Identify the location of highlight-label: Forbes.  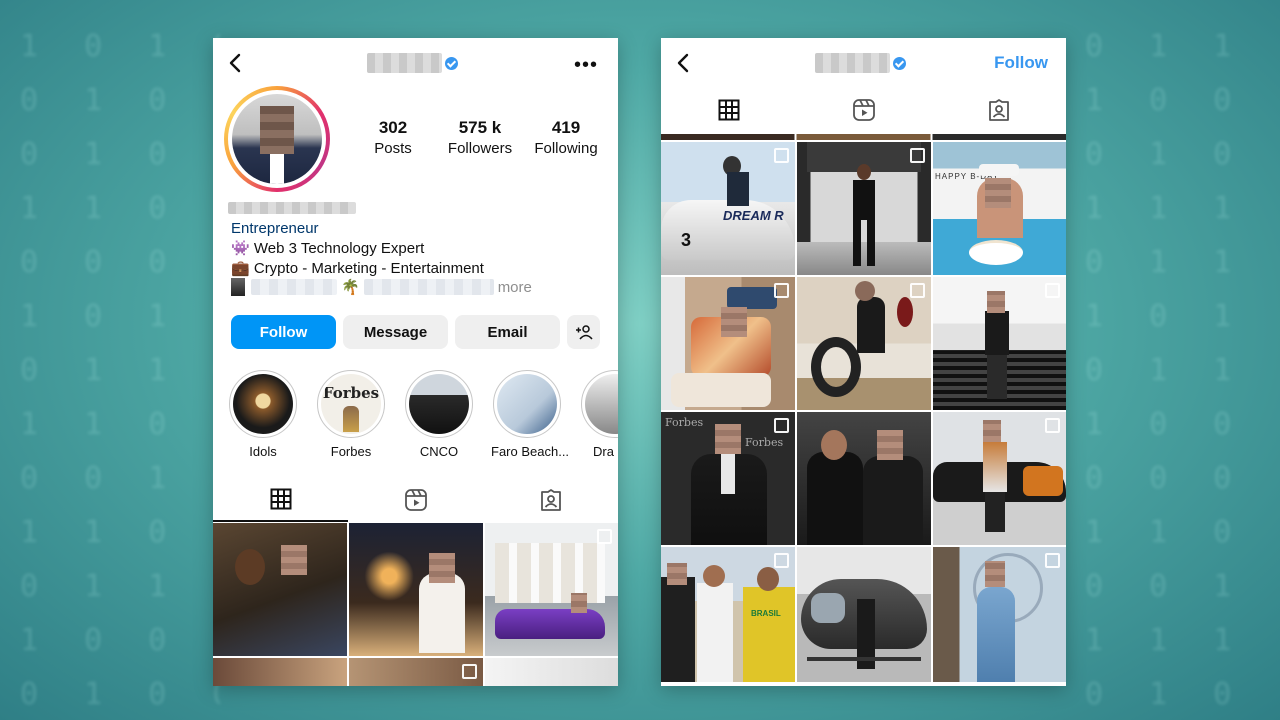
(351, 451).